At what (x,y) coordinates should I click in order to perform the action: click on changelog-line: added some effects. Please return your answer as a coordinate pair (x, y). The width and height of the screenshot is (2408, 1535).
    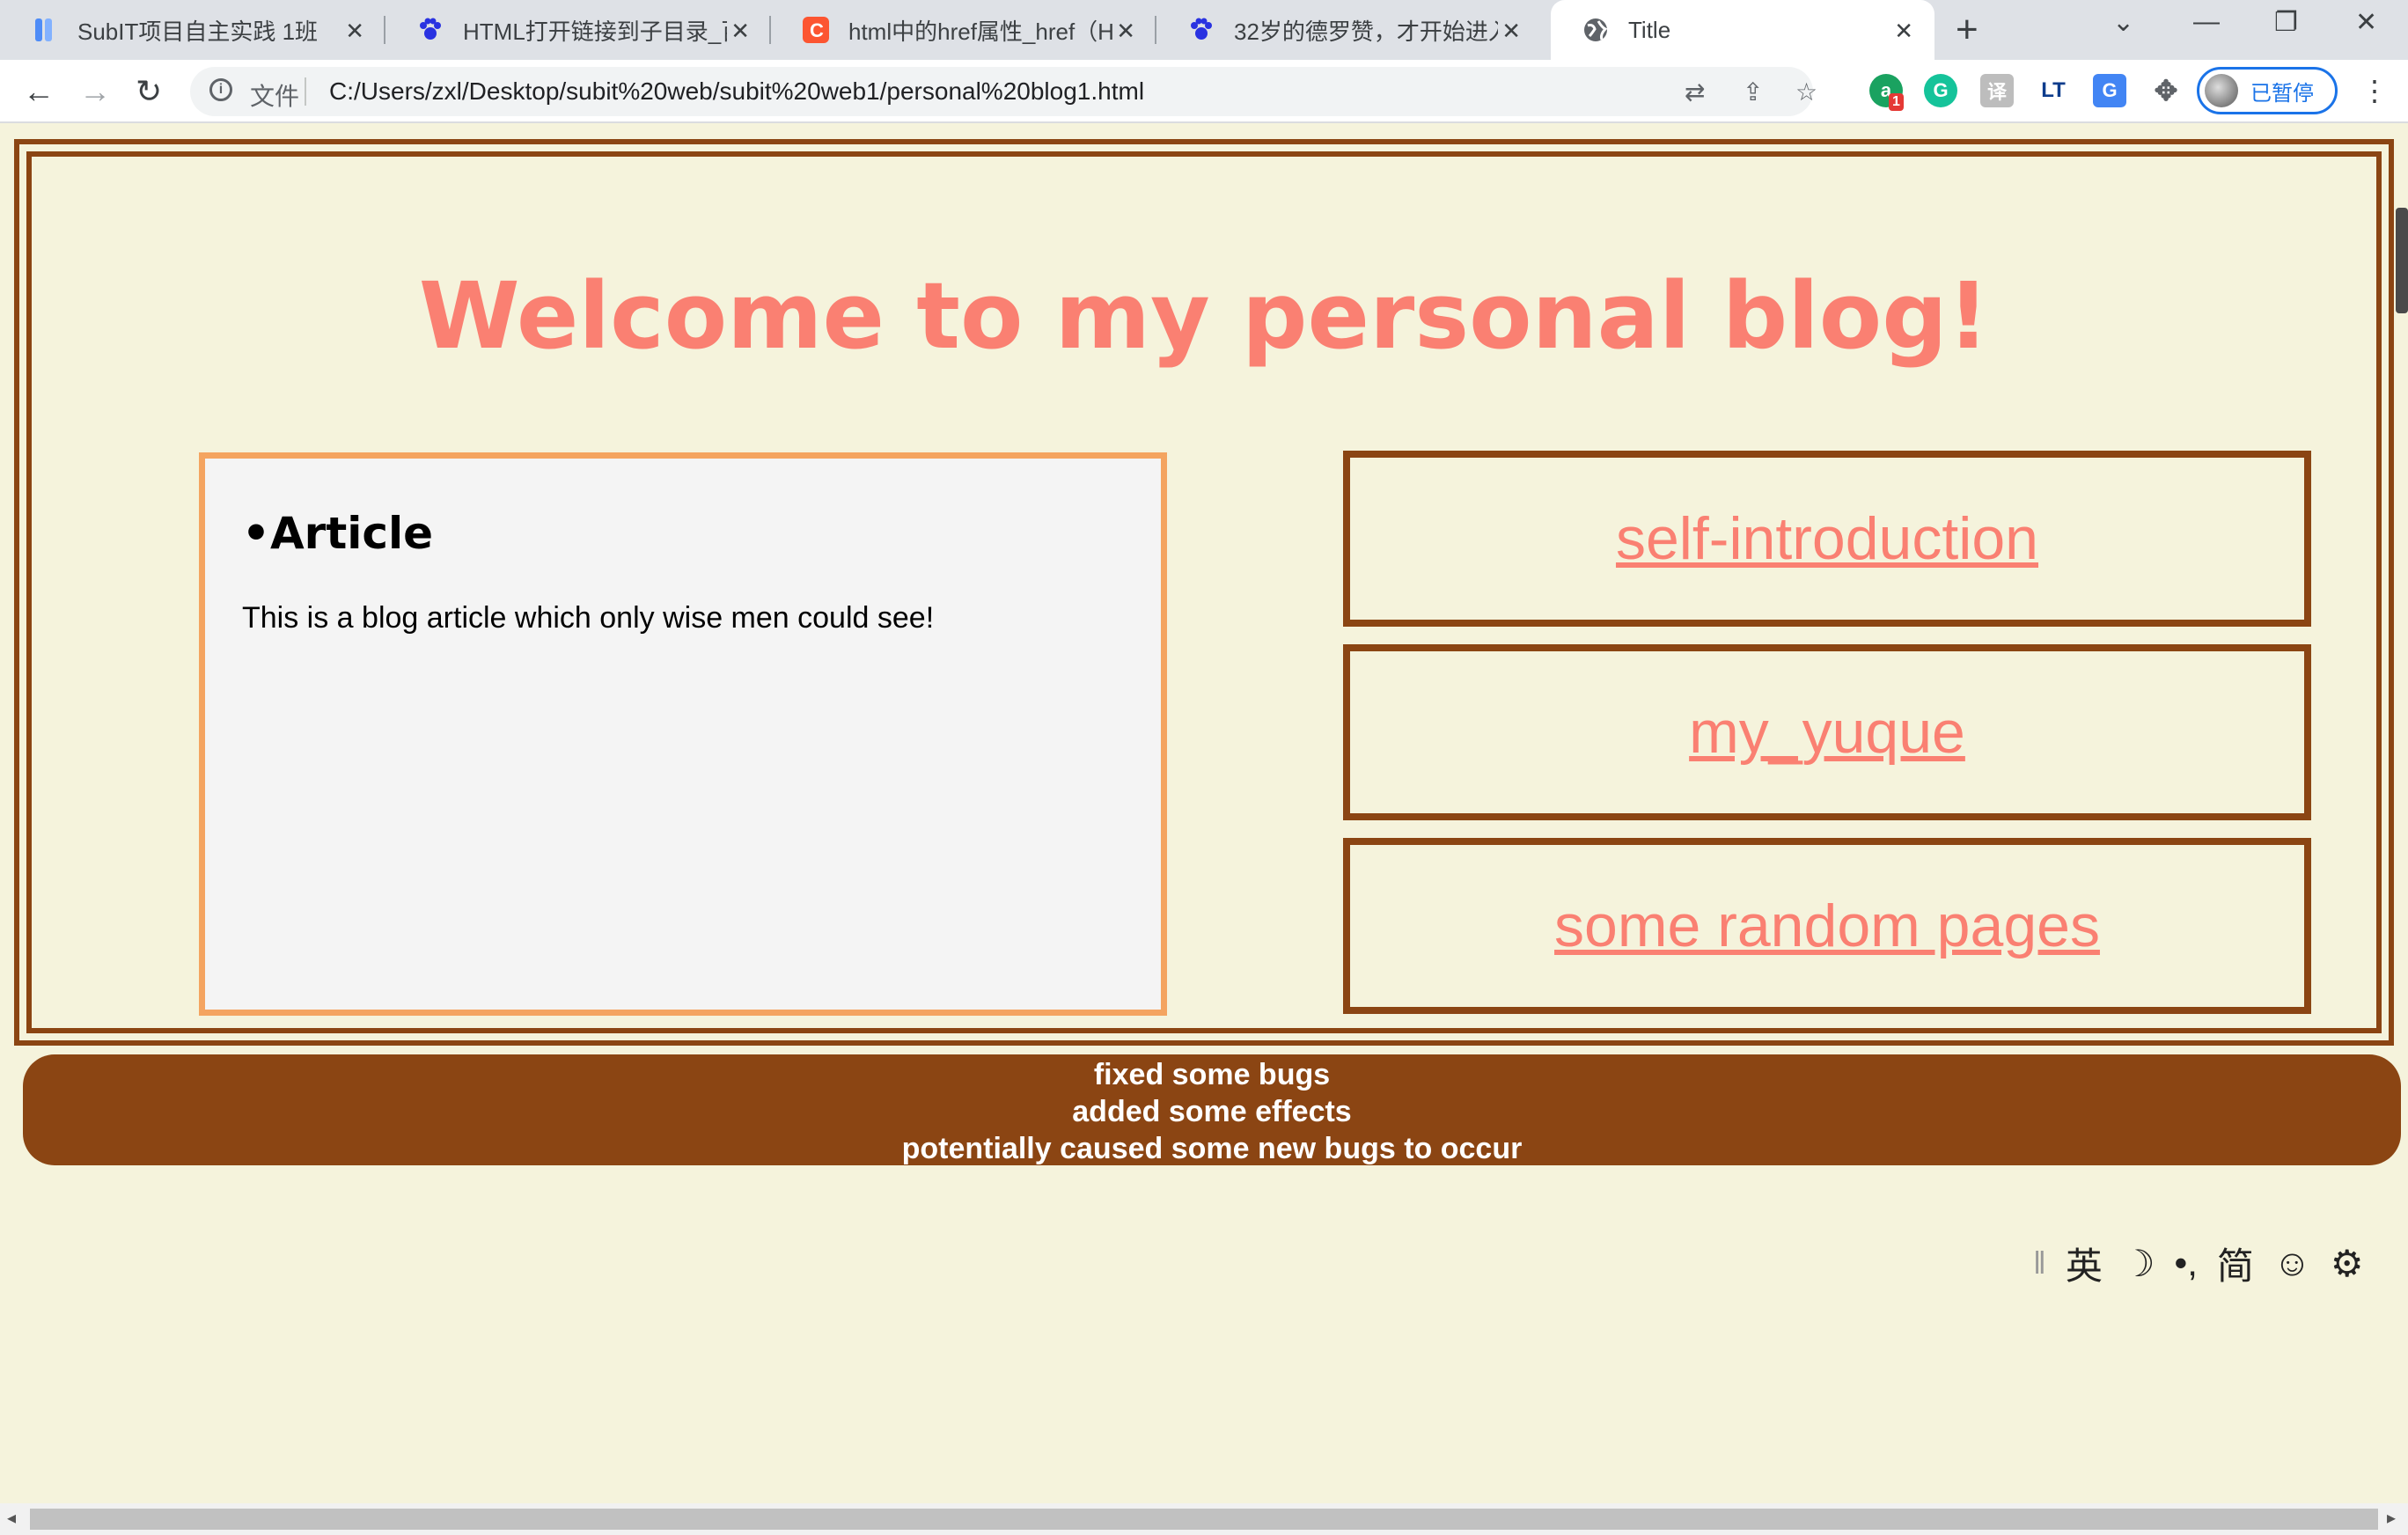
    Looking at the image, I should click on (1212, 1111).